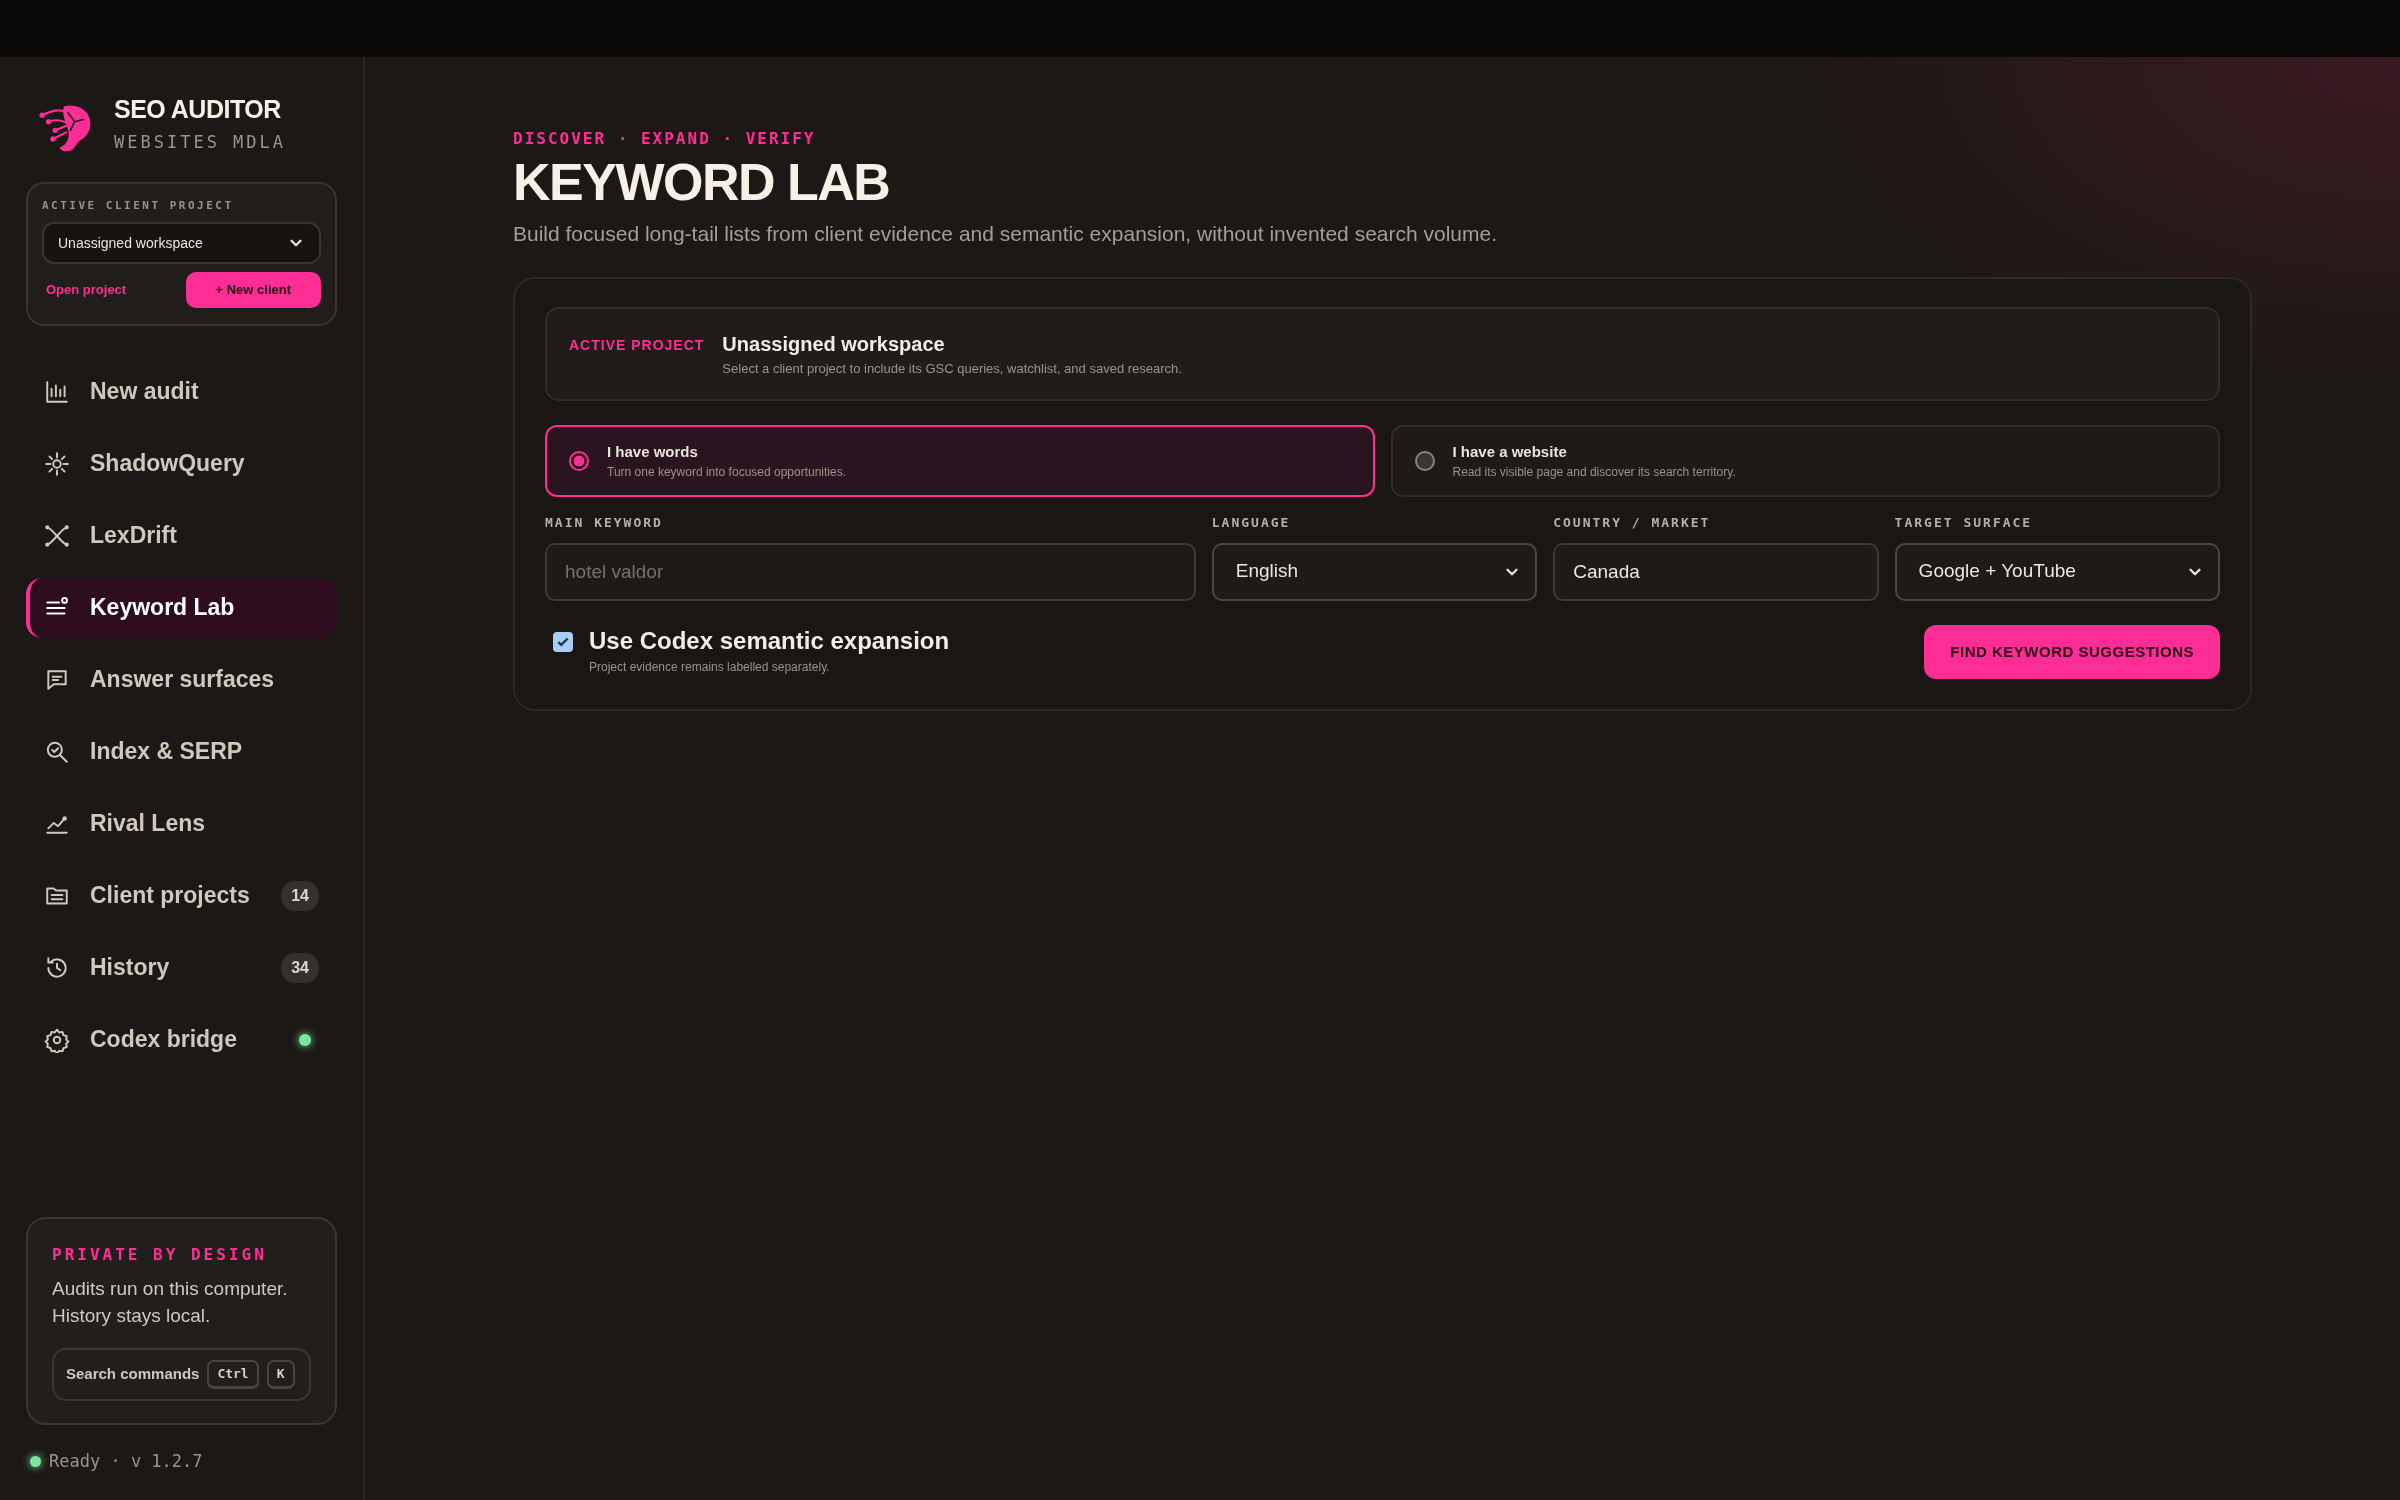  Describe the element at coordinates (1510, 451) in the screenshot. I see `mode-title: I have a website` at that location.